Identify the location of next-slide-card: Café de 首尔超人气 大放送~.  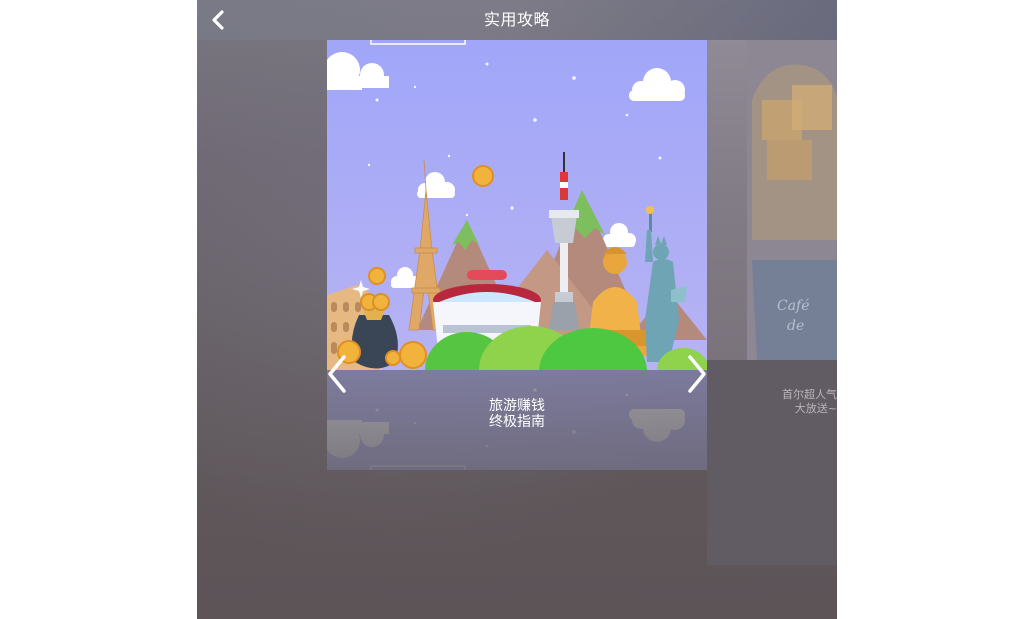
(772, 302).